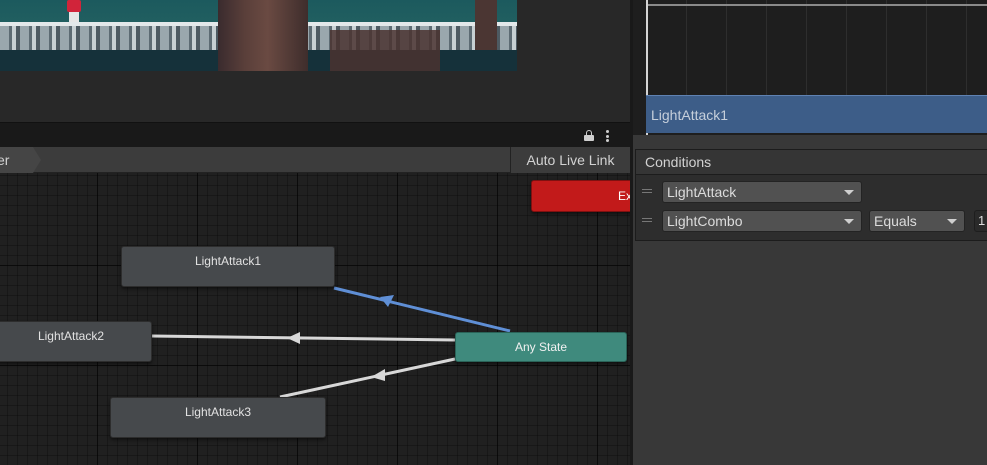 This screenshot has height=465, width=987. I want to click on any-state-label: Any State, so click(541, 347).